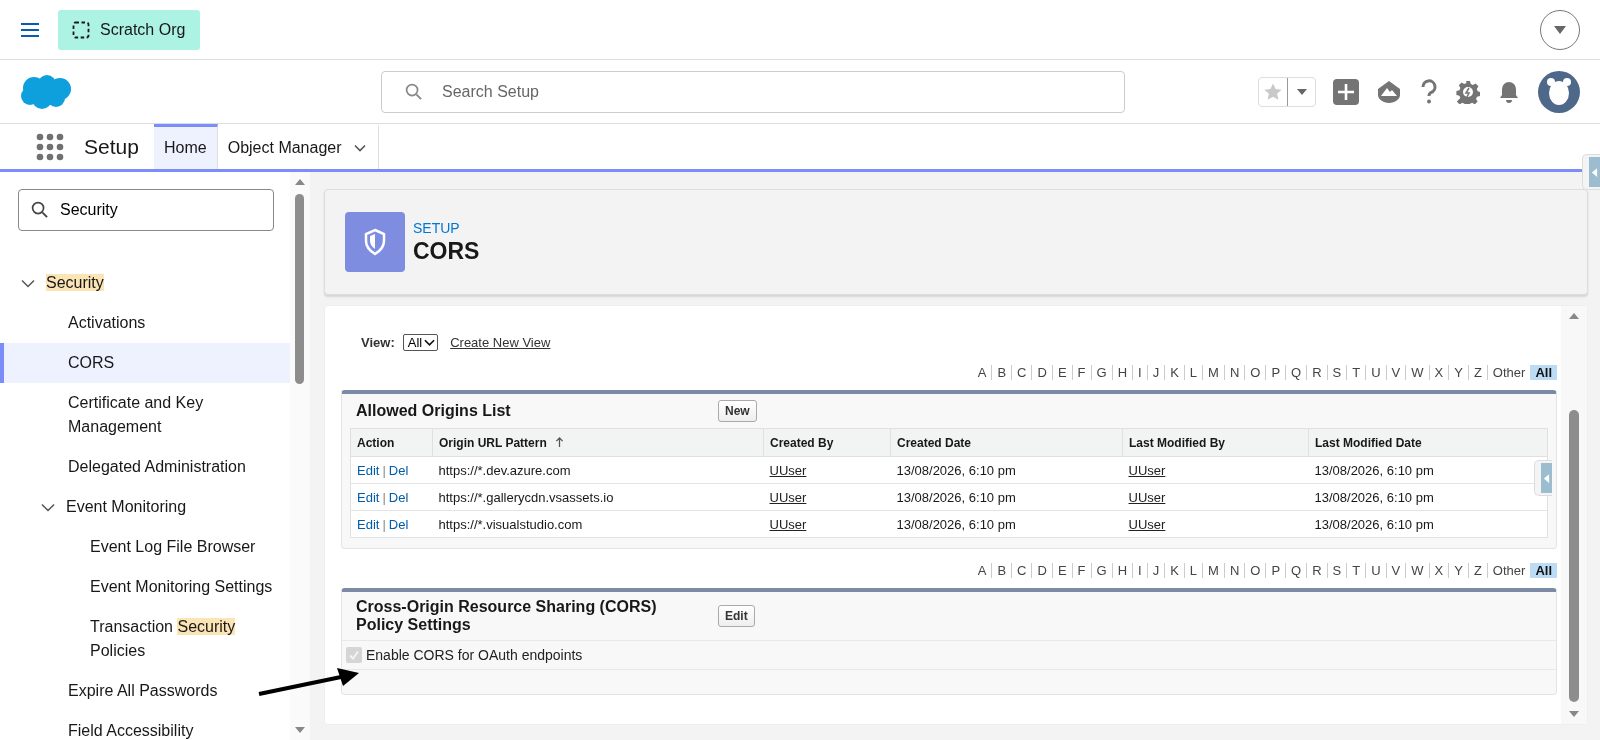 The height and width of the screenshot is (740, 1600). Describe the element at coordinates (1081, 570) in the screenshot. I see `alphabet-filter-link: F` at that location.